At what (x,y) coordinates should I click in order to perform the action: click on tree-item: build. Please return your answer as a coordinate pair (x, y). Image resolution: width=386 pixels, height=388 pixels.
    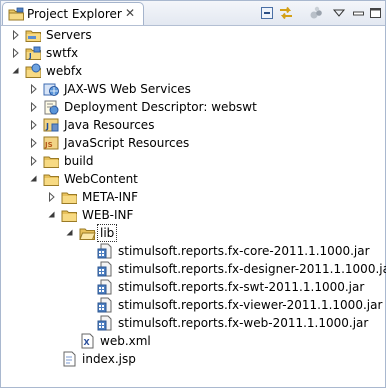
    Looking at the image, I should click on (193, 161).